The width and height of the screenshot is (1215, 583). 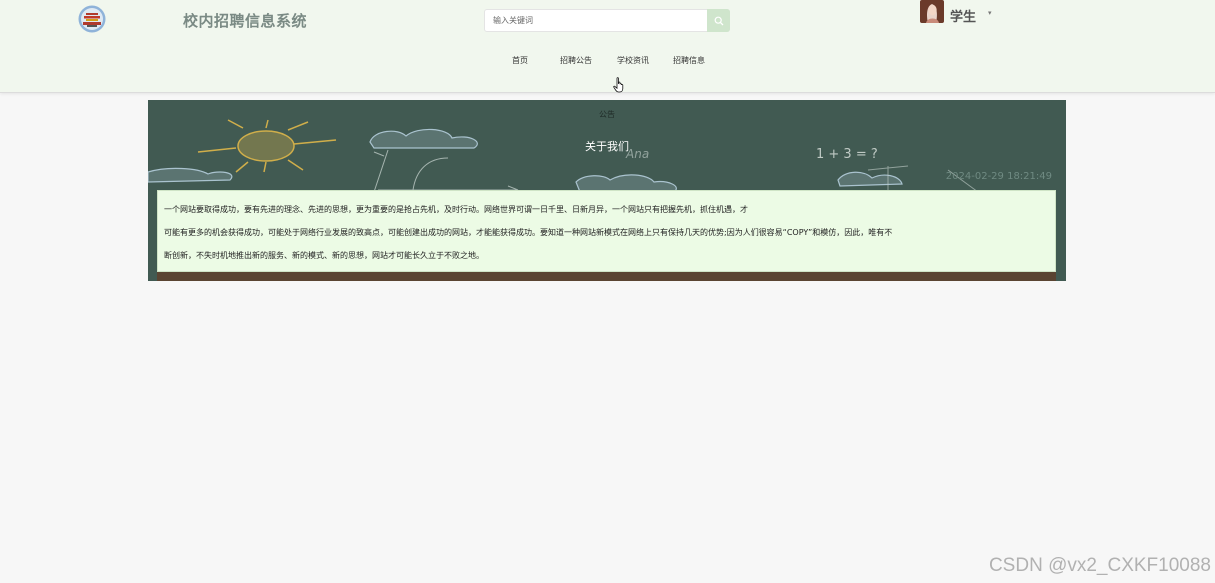 What do you see at coordinates (606, 276) in the screenshot?
I see `board-ledge` at bounding box center [606, 276].